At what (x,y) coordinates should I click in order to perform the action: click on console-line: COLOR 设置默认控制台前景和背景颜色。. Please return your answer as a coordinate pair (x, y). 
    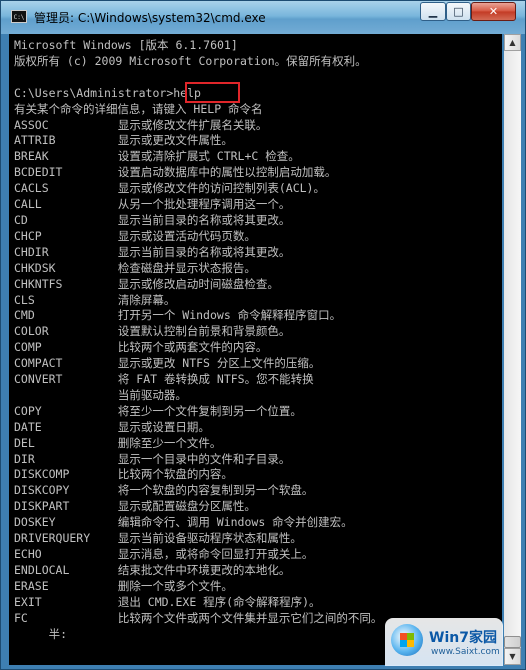
    Looking at the image, I should click on (152, 331).